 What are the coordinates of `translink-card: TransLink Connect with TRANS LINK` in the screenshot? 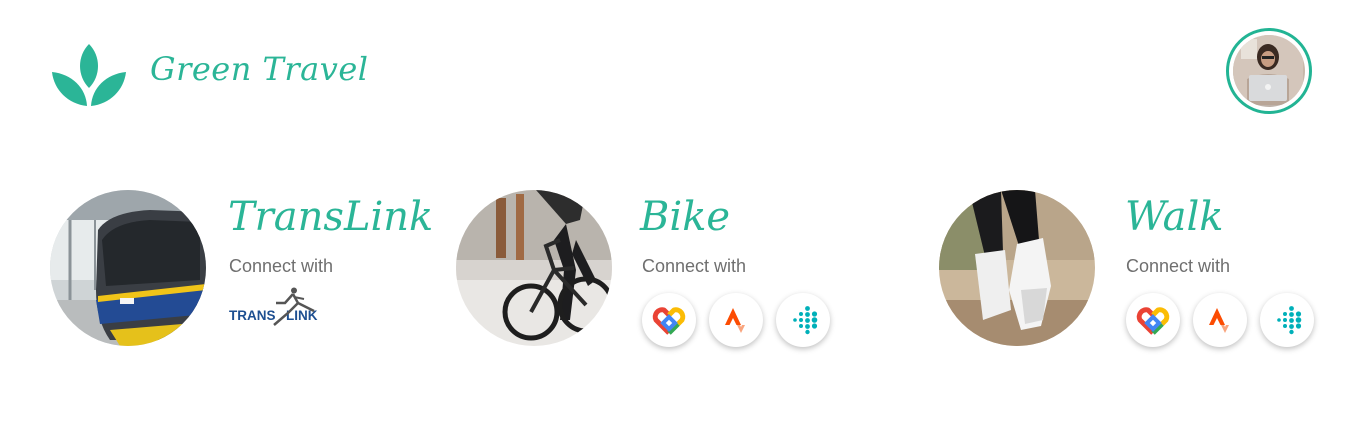 It's located at (241, 270).